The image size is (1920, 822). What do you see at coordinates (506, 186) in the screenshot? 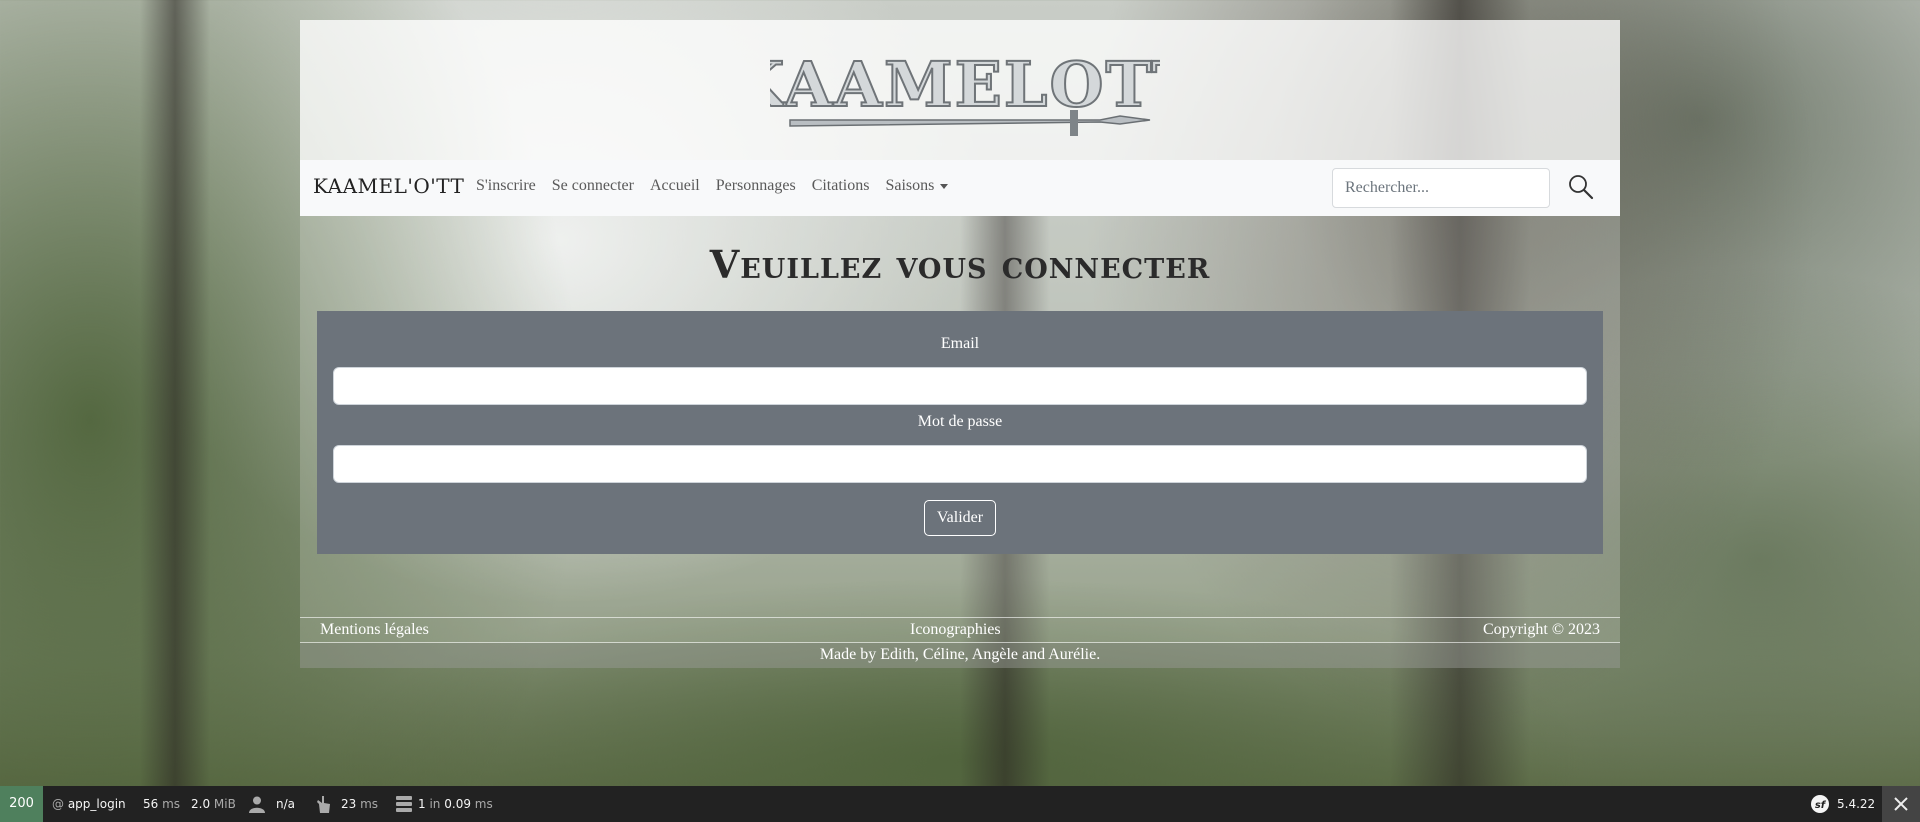
I see `nav-item-signup: S'inscrire` at bounding box center [506, 186].